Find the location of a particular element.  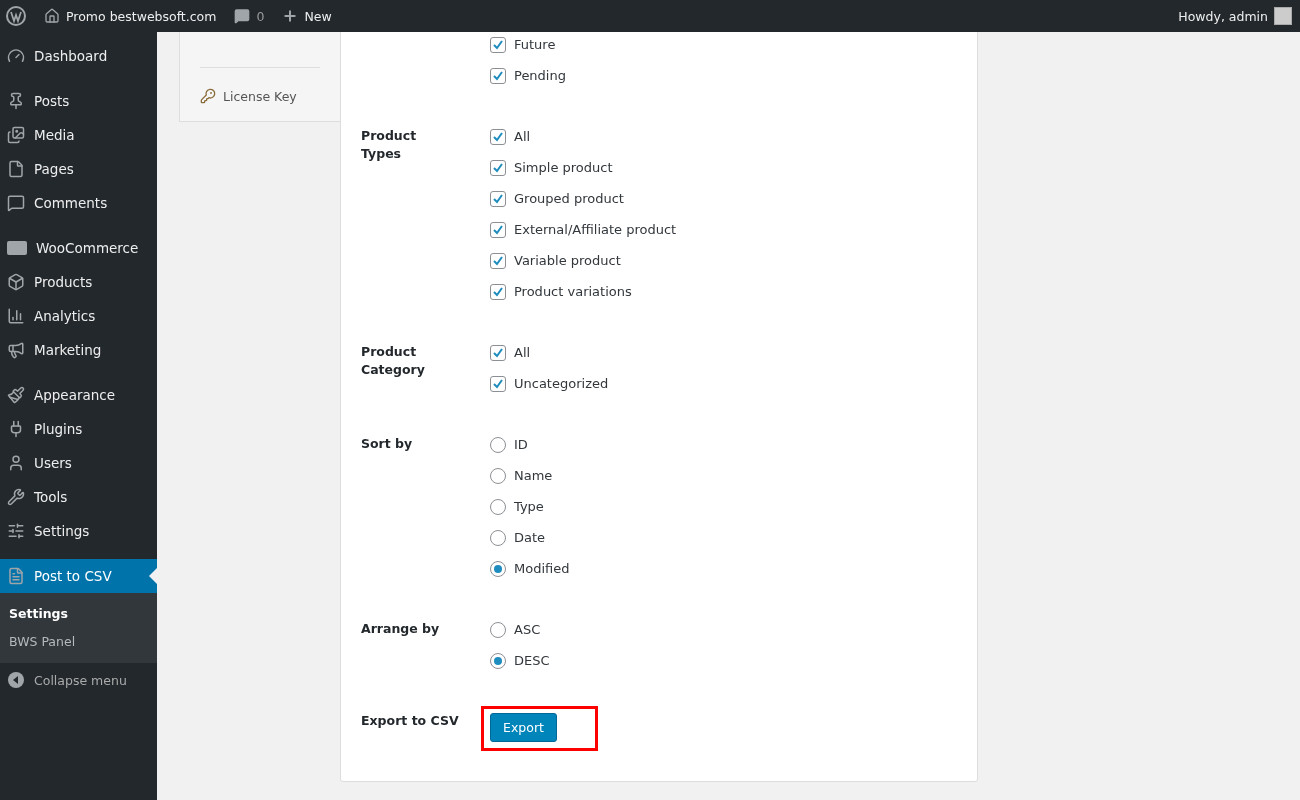

sidebar-item: Media is located at coordinates (78, 135).